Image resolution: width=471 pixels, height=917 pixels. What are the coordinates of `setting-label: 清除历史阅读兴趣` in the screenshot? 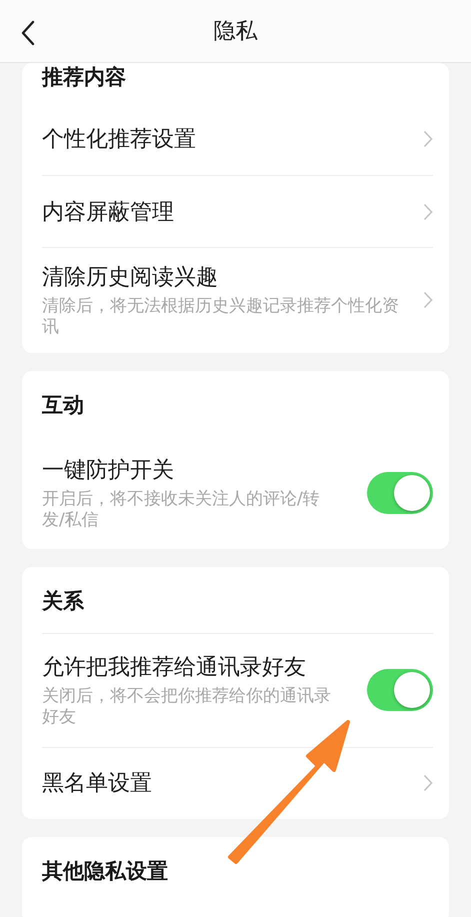 It's located at (226, 277).